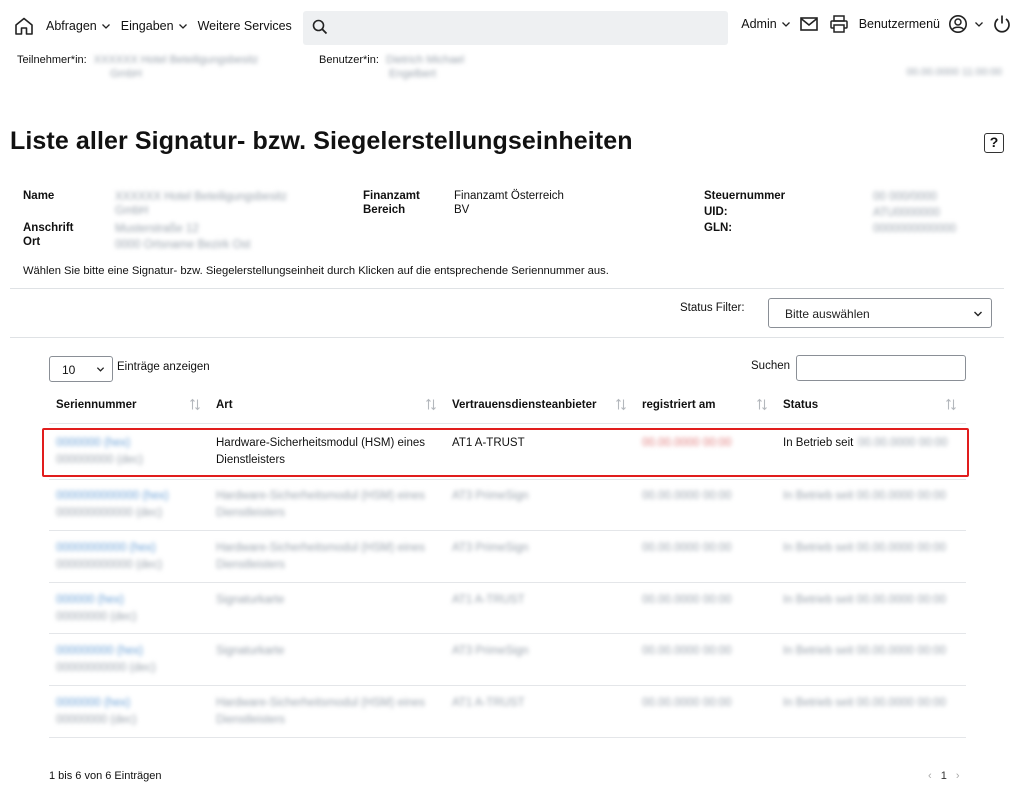 The width and height of the screenshot is (1024, 787). I want to click on finanzamt-label: Finanzamt, so click(391, 196).